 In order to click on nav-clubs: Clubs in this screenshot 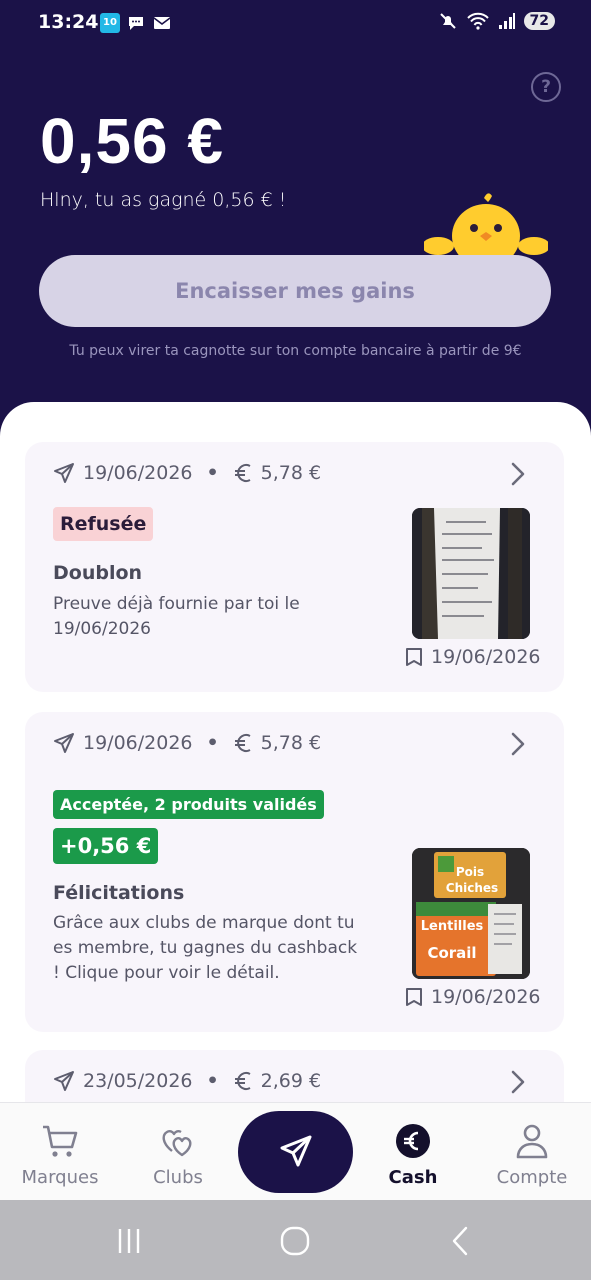, I will do `click(178, 1154)`.